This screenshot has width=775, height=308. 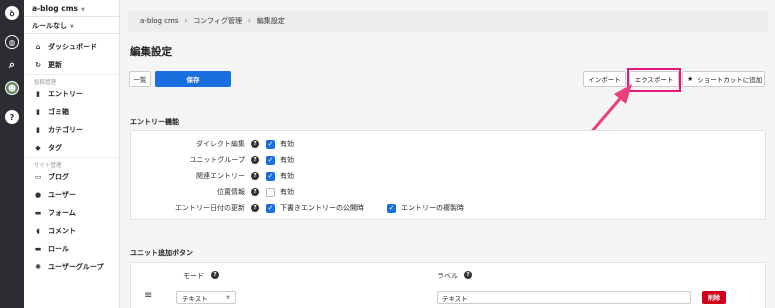 What do you see at coordinates (71, 130) in the screenshot?
I see `sidebar-item-category: ▮ カテゴリー` at bounding box center [71, 130].